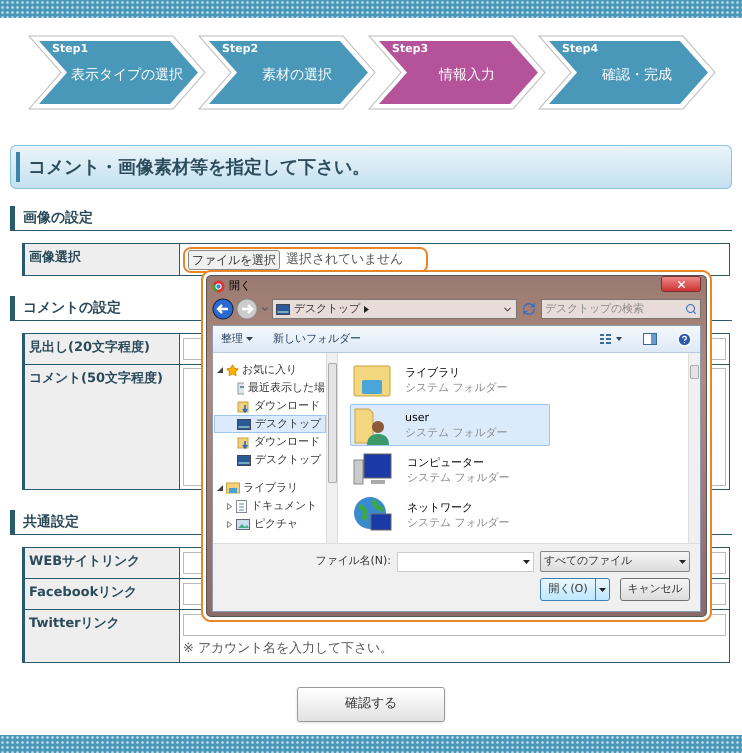 This screenshot has height=753, width=742. Describe the element at coordinates (394, 309) in the screenshot. I see `address-bar: デスクトップ` at that location.